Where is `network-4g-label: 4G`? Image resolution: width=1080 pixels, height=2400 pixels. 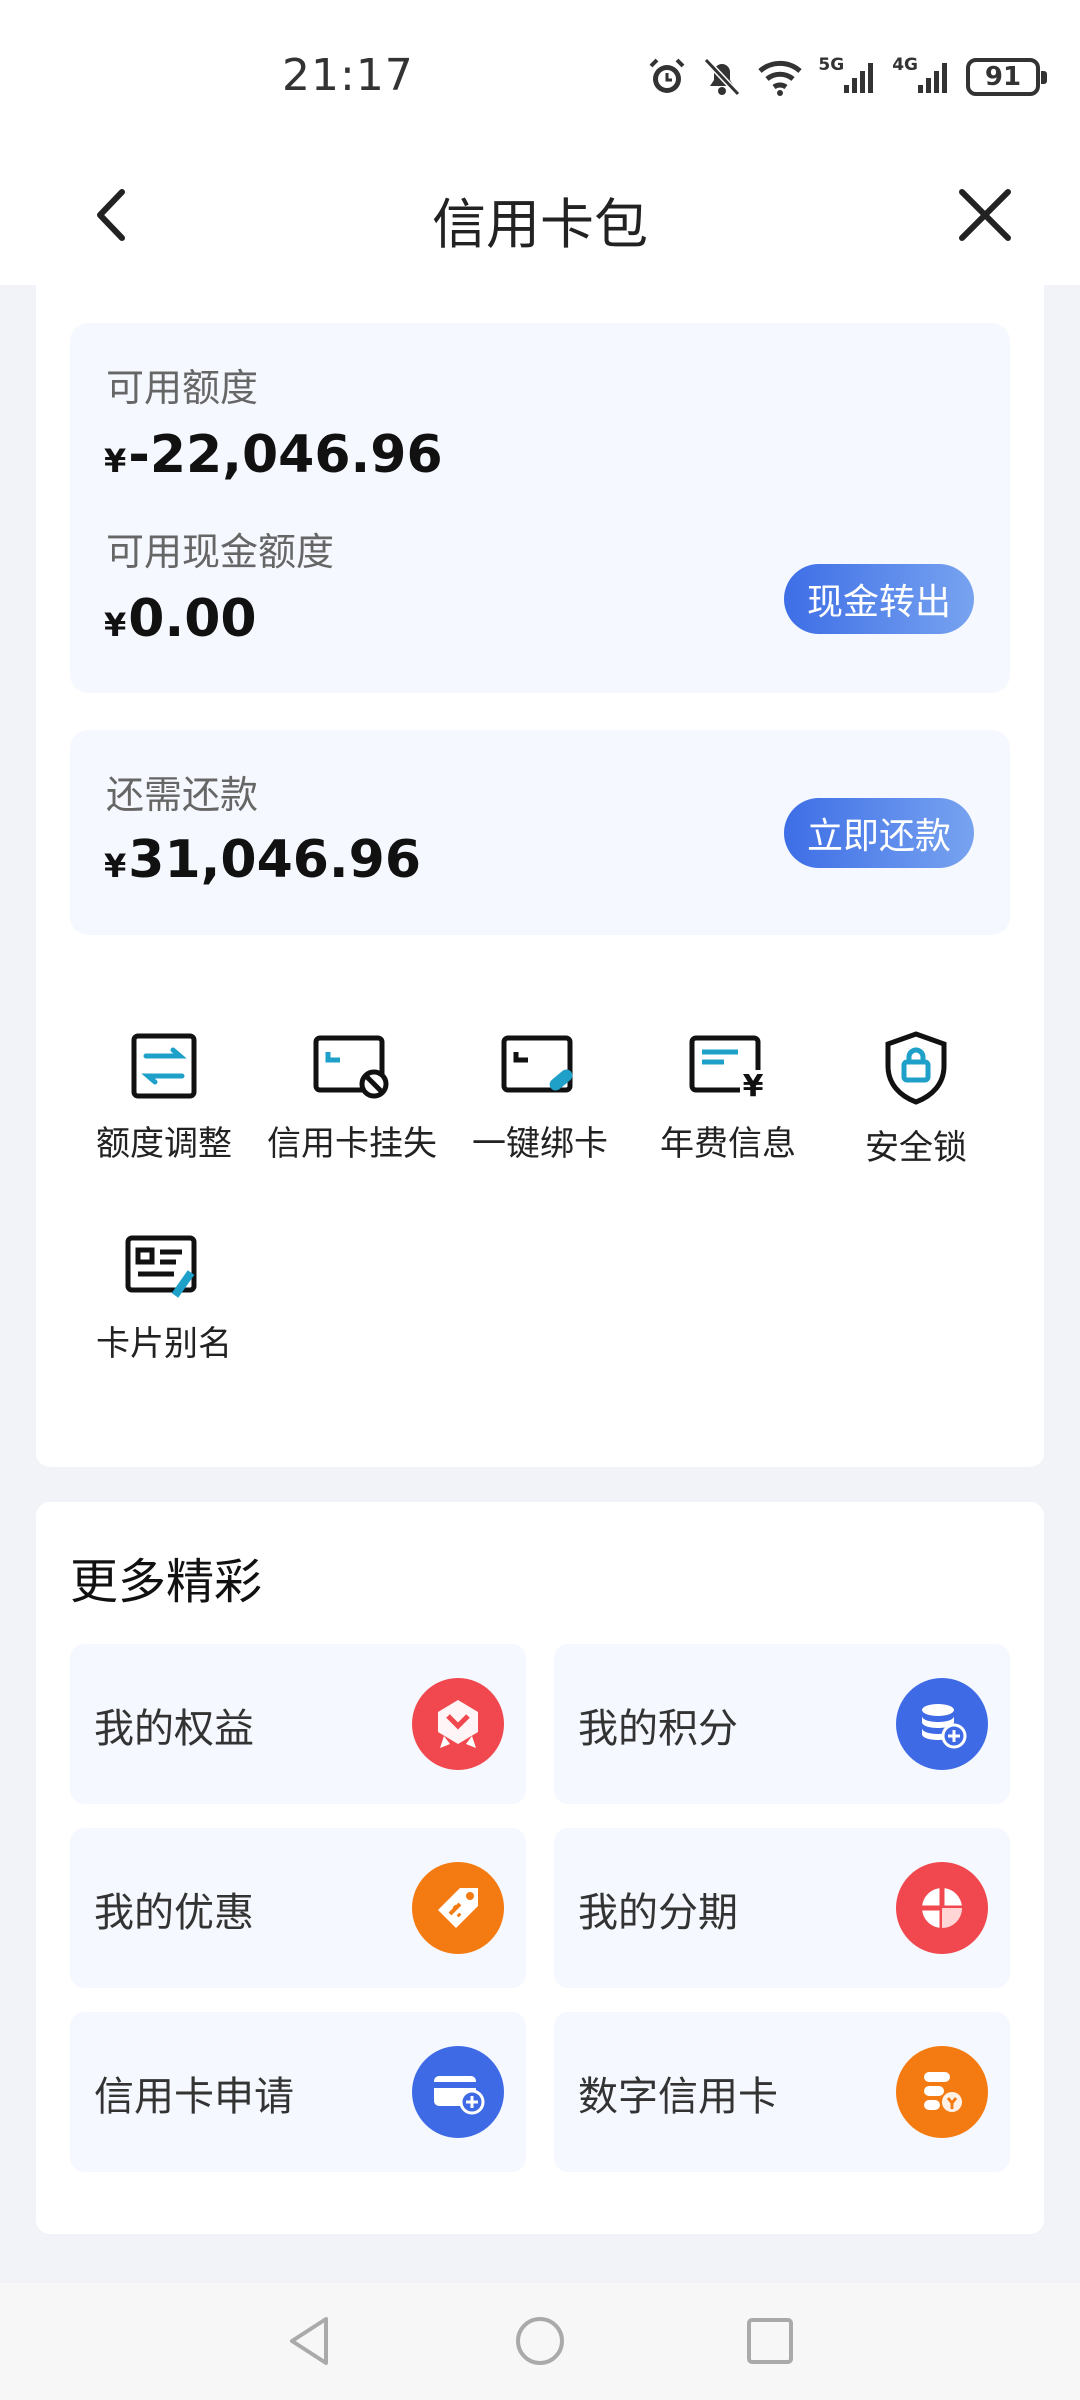
network-4g-label: 4G is located at coordinates (905, 65).